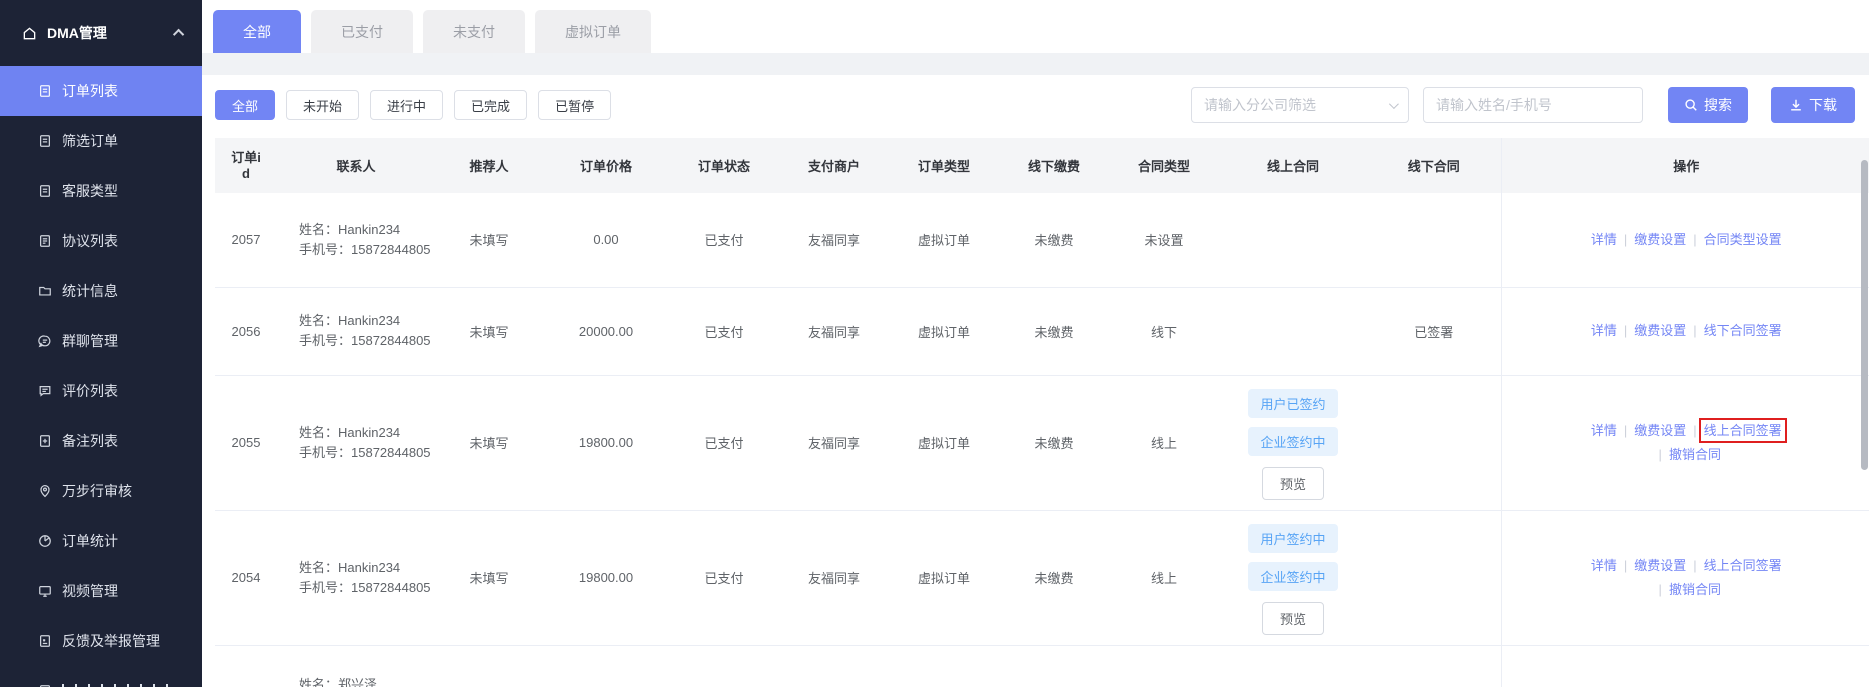  Describe the element at coordinates (1708, 105) in the screenshot. I see `search-button: 搜索` at that location.